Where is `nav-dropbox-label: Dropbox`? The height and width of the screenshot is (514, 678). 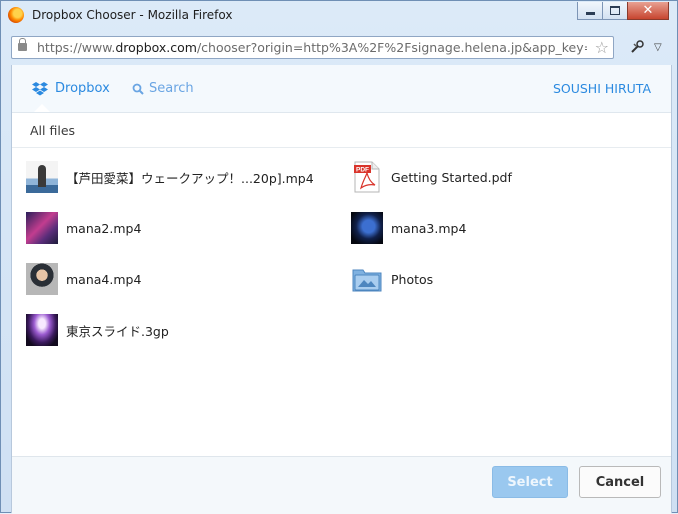 nav-dropbox-label: Dropbox is located at coordinates (82, 88).